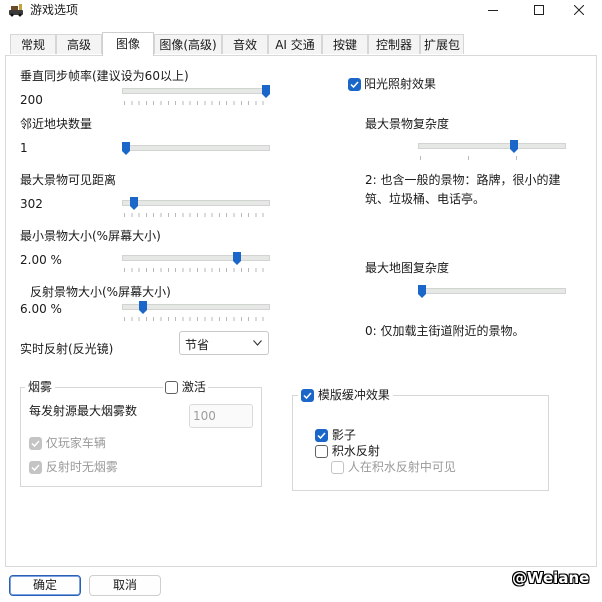  Describe the element at coordinates (75, 443) in the screenshot. I see `player-only-label: 仅玩家车辆` at that location.